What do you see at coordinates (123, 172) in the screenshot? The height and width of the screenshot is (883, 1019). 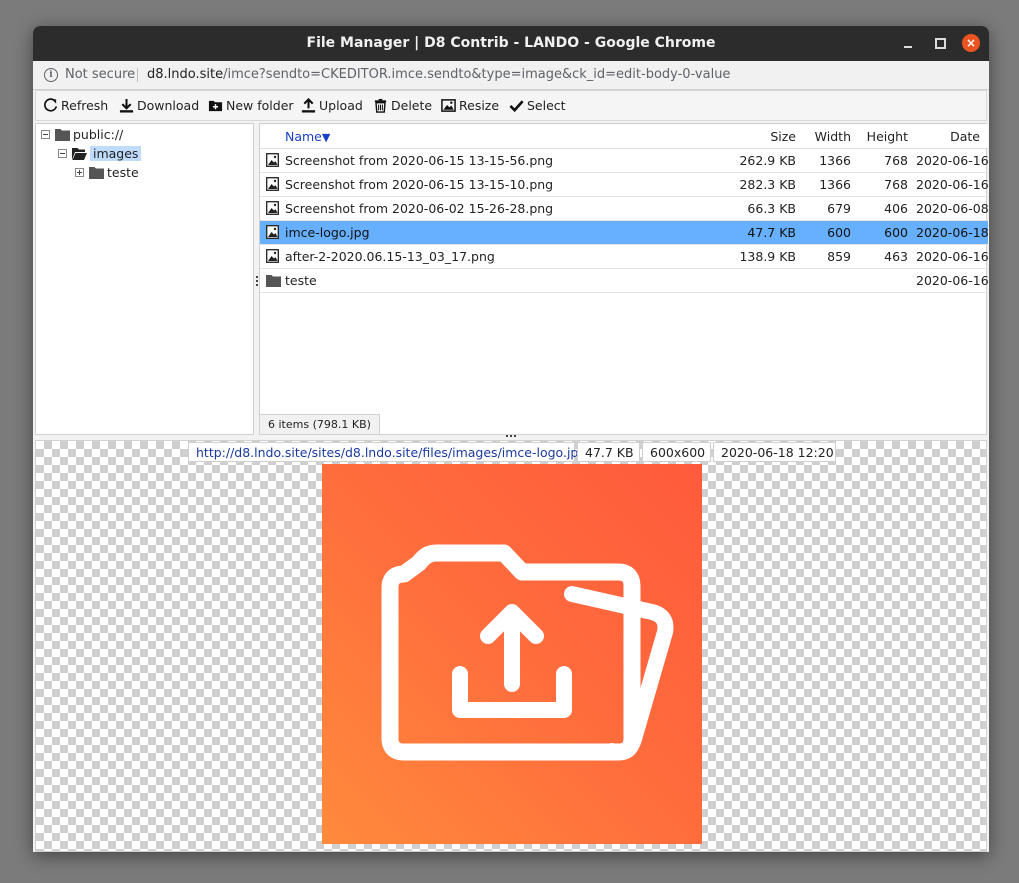 I see `tree-label: teste` at bounding box center [123, 172].